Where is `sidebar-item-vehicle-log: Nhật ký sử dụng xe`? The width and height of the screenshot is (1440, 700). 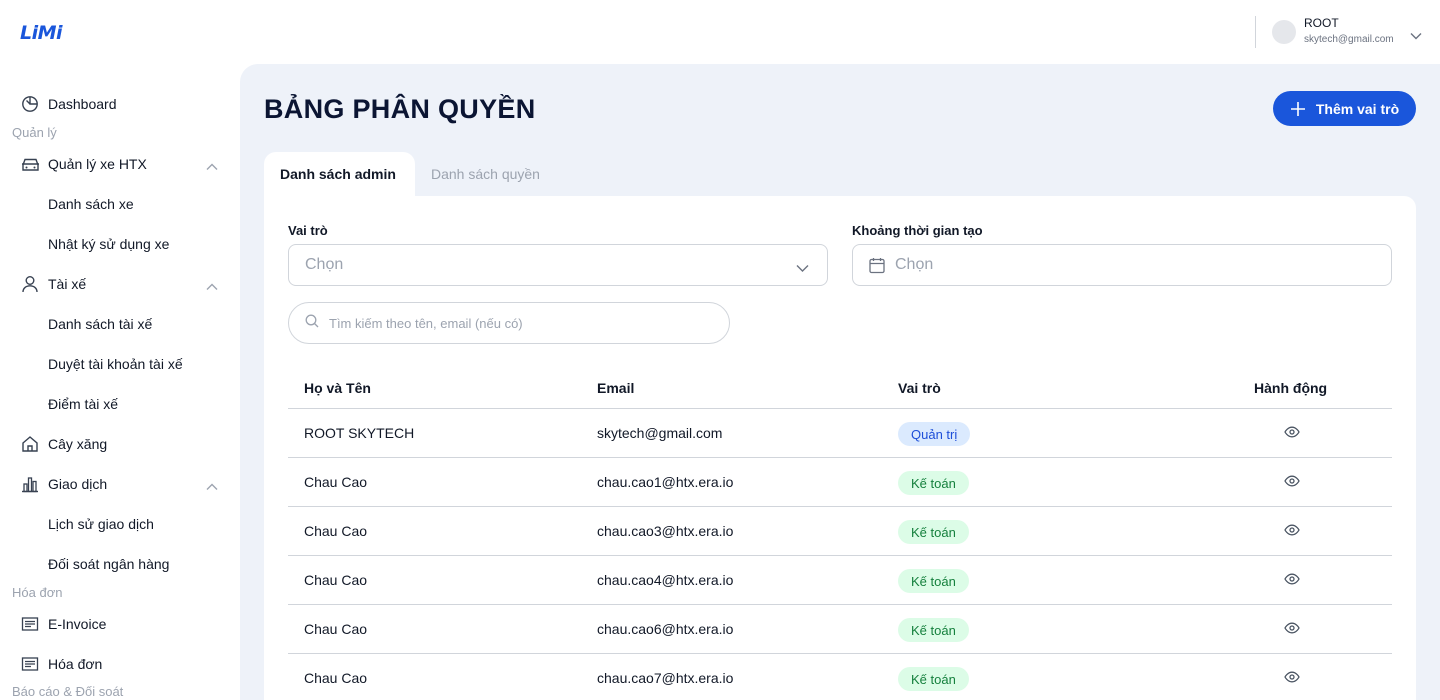
sidebar-item-vehicle-log: Nhật ký sử dụng xe is located at coordinates (108, 244).